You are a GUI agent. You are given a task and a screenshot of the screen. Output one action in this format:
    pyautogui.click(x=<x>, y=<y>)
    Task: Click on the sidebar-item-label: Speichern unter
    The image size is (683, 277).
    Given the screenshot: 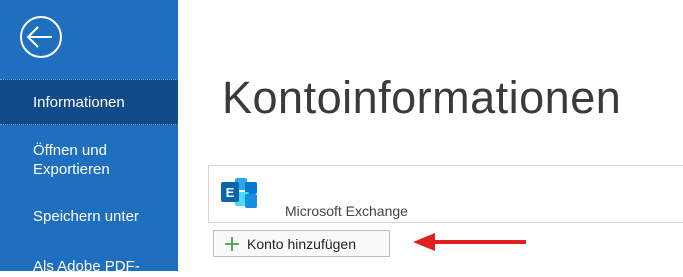 What is the action you would take?
    pyautogui.click(x=86, y=216)
    